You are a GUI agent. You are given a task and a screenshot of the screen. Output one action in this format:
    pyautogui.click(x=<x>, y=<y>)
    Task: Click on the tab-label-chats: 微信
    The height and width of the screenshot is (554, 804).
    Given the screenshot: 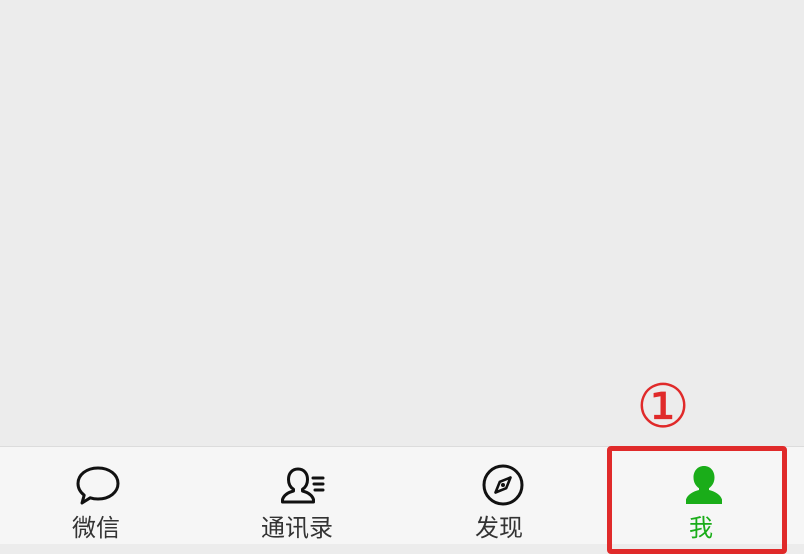 What is the action you would take?
    pyautogui.click(x=96, y=528)
    